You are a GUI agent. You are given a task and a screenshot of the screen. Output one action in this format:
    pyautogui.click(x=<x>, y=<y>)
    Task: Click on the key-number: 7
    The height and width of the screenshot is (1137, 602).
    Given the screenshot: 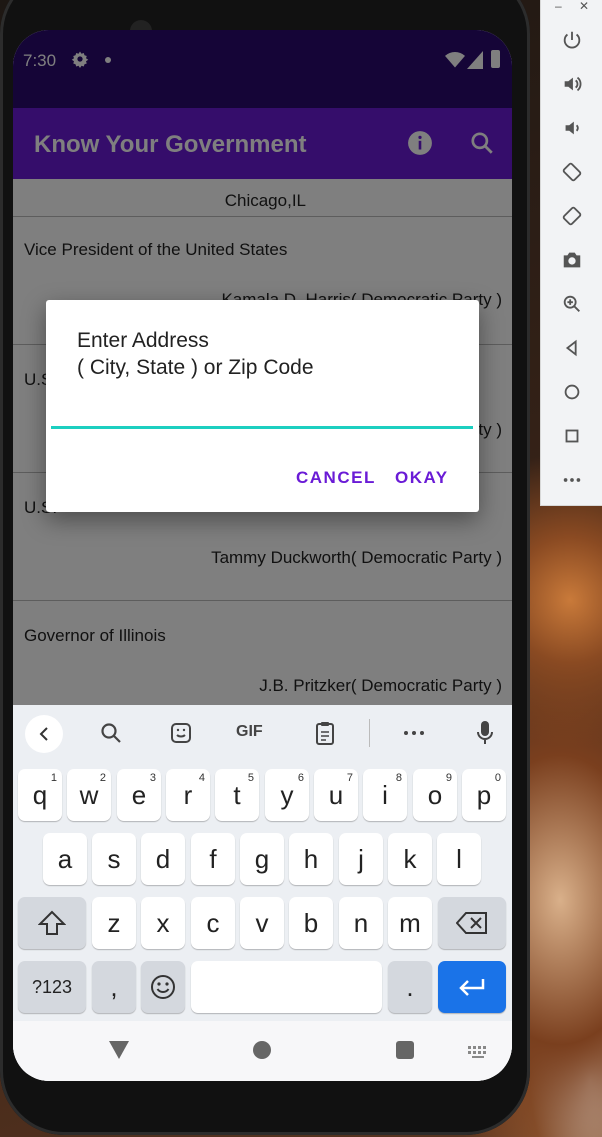 What is the action you would take?
    pyautogui.click(x=349, y=778)
    